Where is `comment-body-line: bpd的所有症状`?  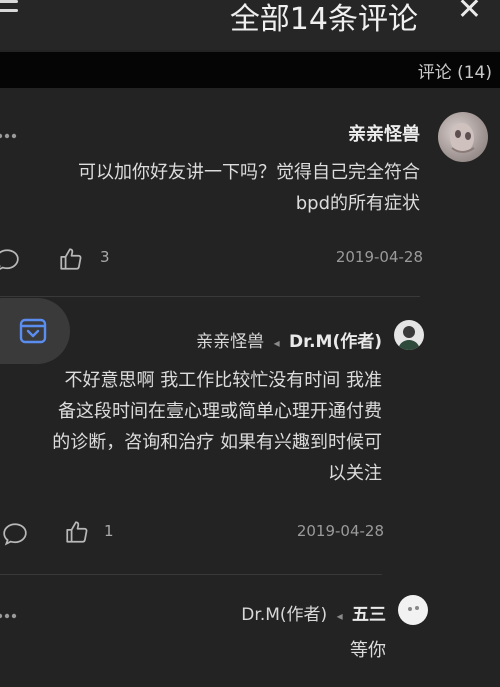
comment-body-line: bpd的所有症状 is located at coordinates (357, 203).